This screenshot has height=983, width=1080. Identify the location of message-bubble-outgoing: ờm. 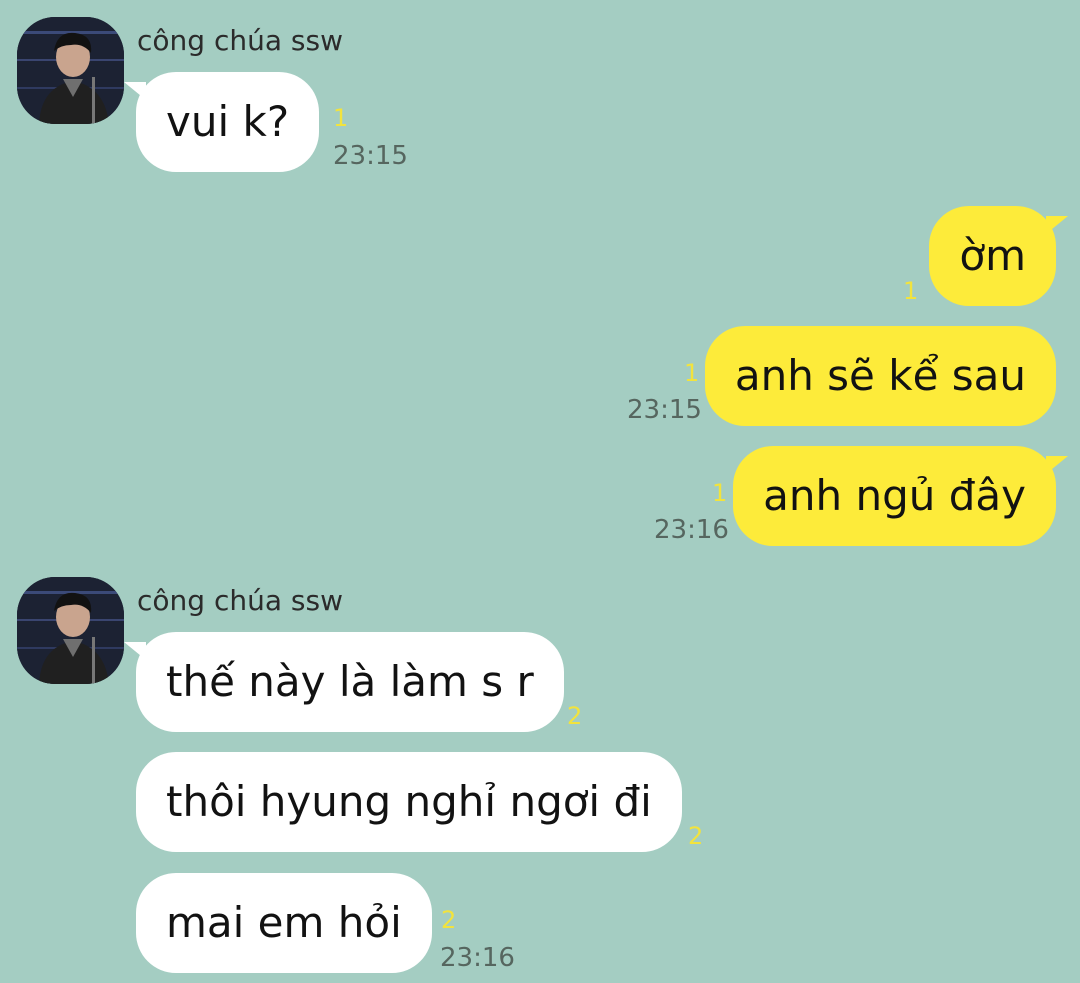
(998, 256).